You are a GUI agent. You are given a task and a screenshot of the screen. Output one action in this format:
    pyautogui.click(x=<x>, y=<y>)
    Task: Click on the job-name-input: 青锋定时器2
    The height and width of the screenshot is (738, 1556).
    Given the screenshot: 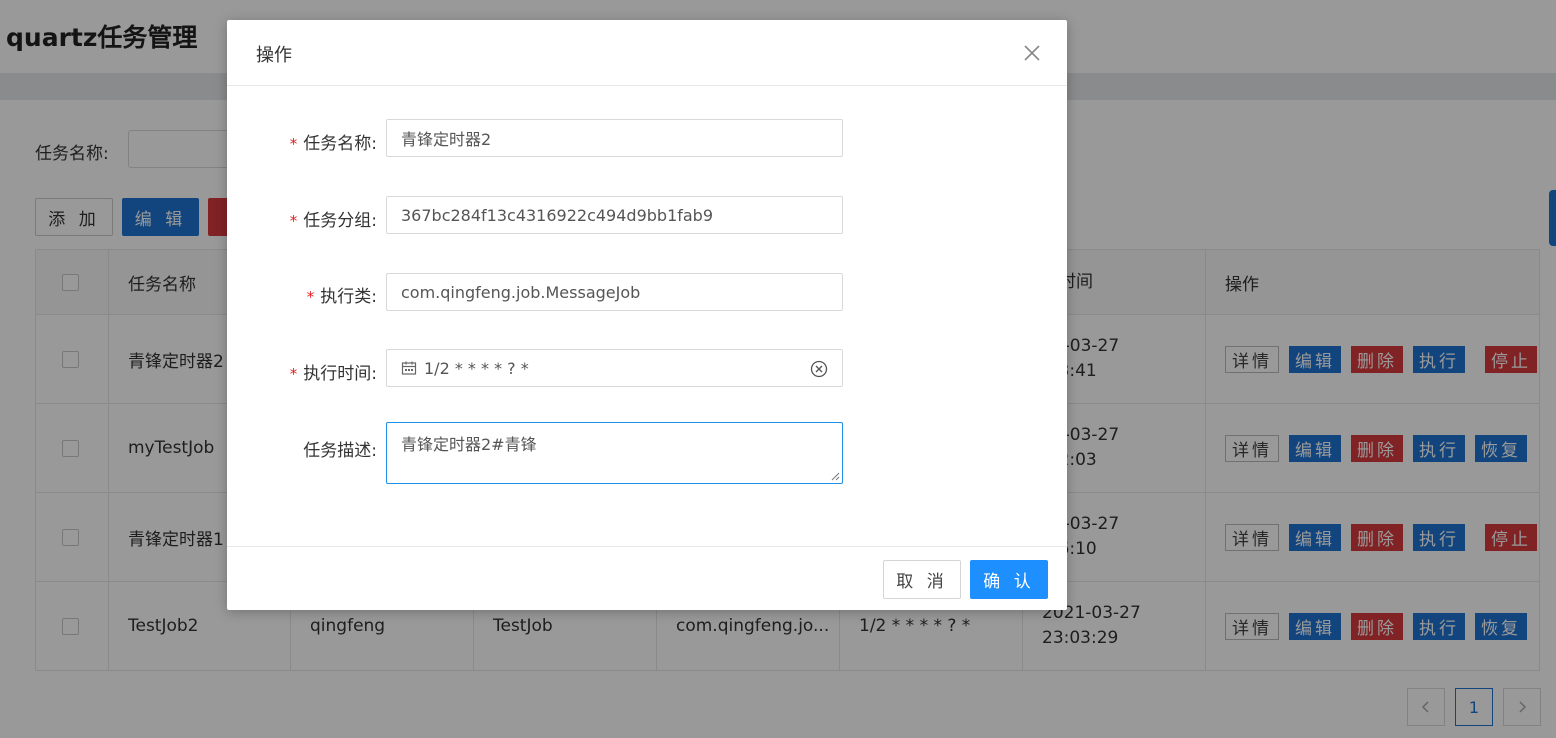 What is the action you would take?
    pyautogui.click(x=614, y=138)
    